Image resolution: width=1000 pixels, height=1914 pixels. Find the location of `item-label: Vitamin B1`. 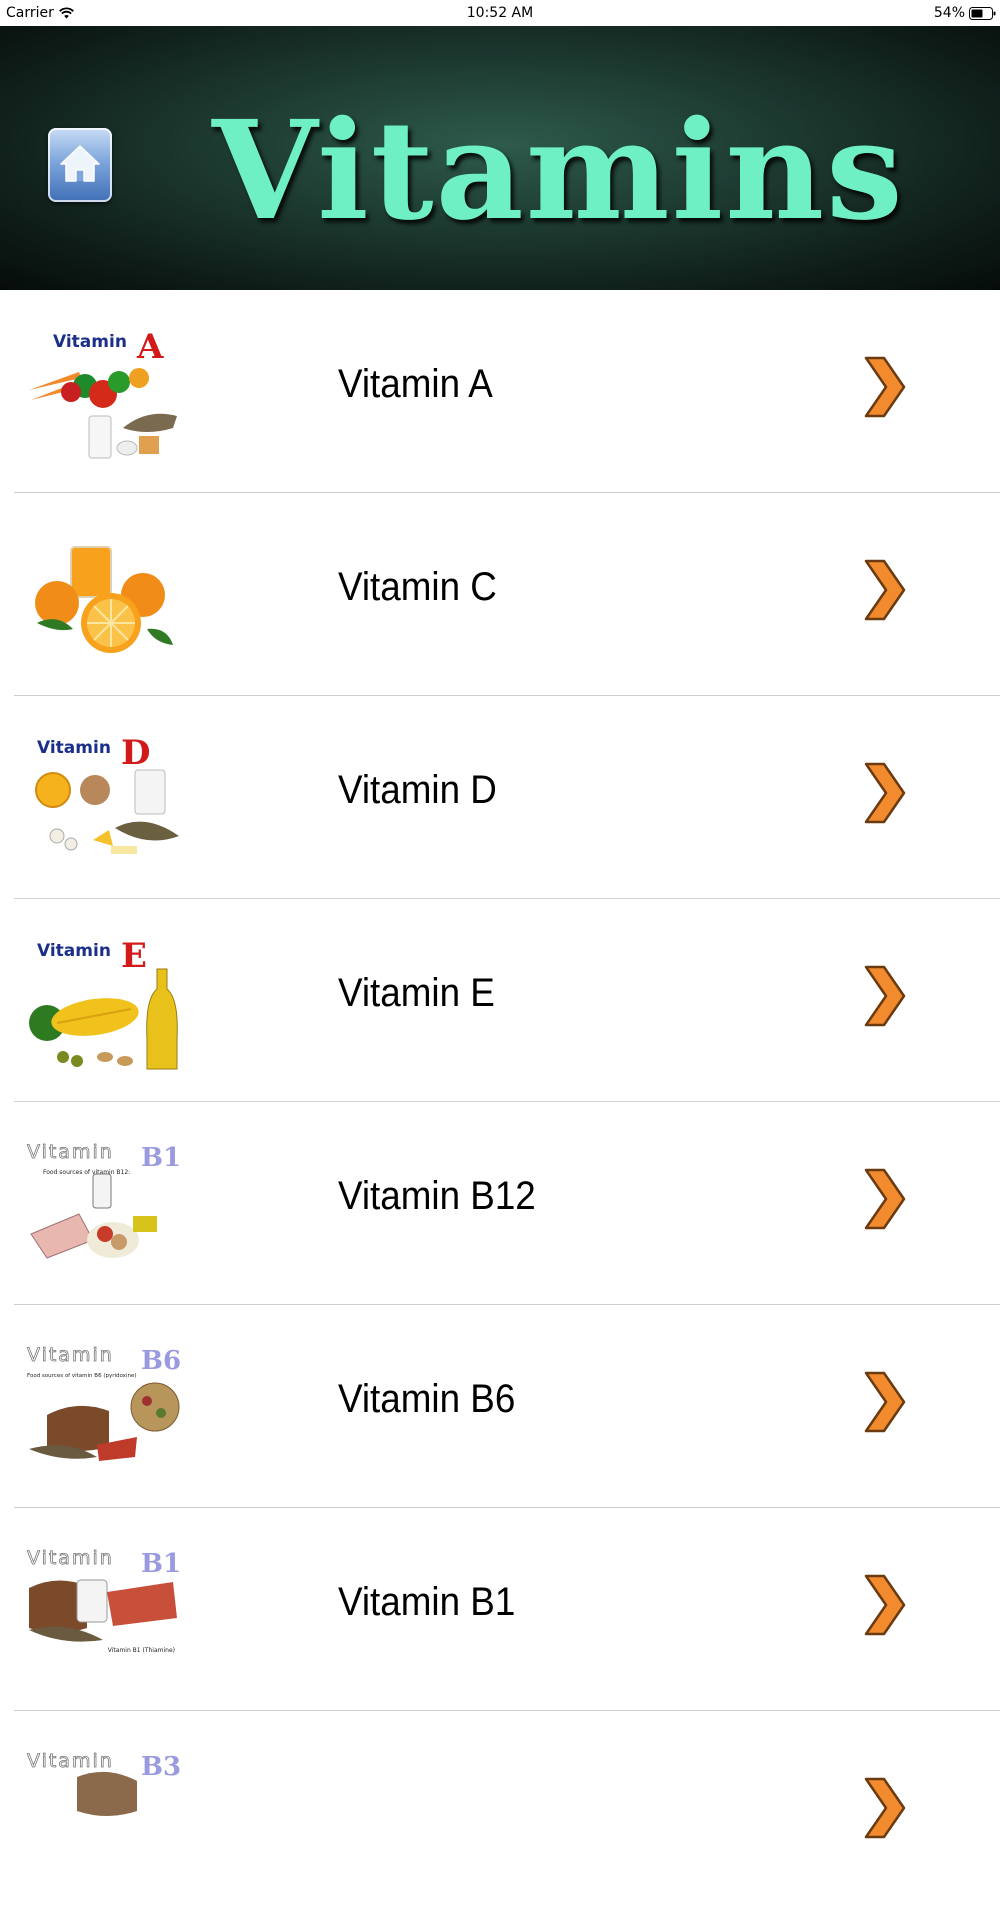

item-label: Vitamin B1 is located at coordinates (427, 1602).